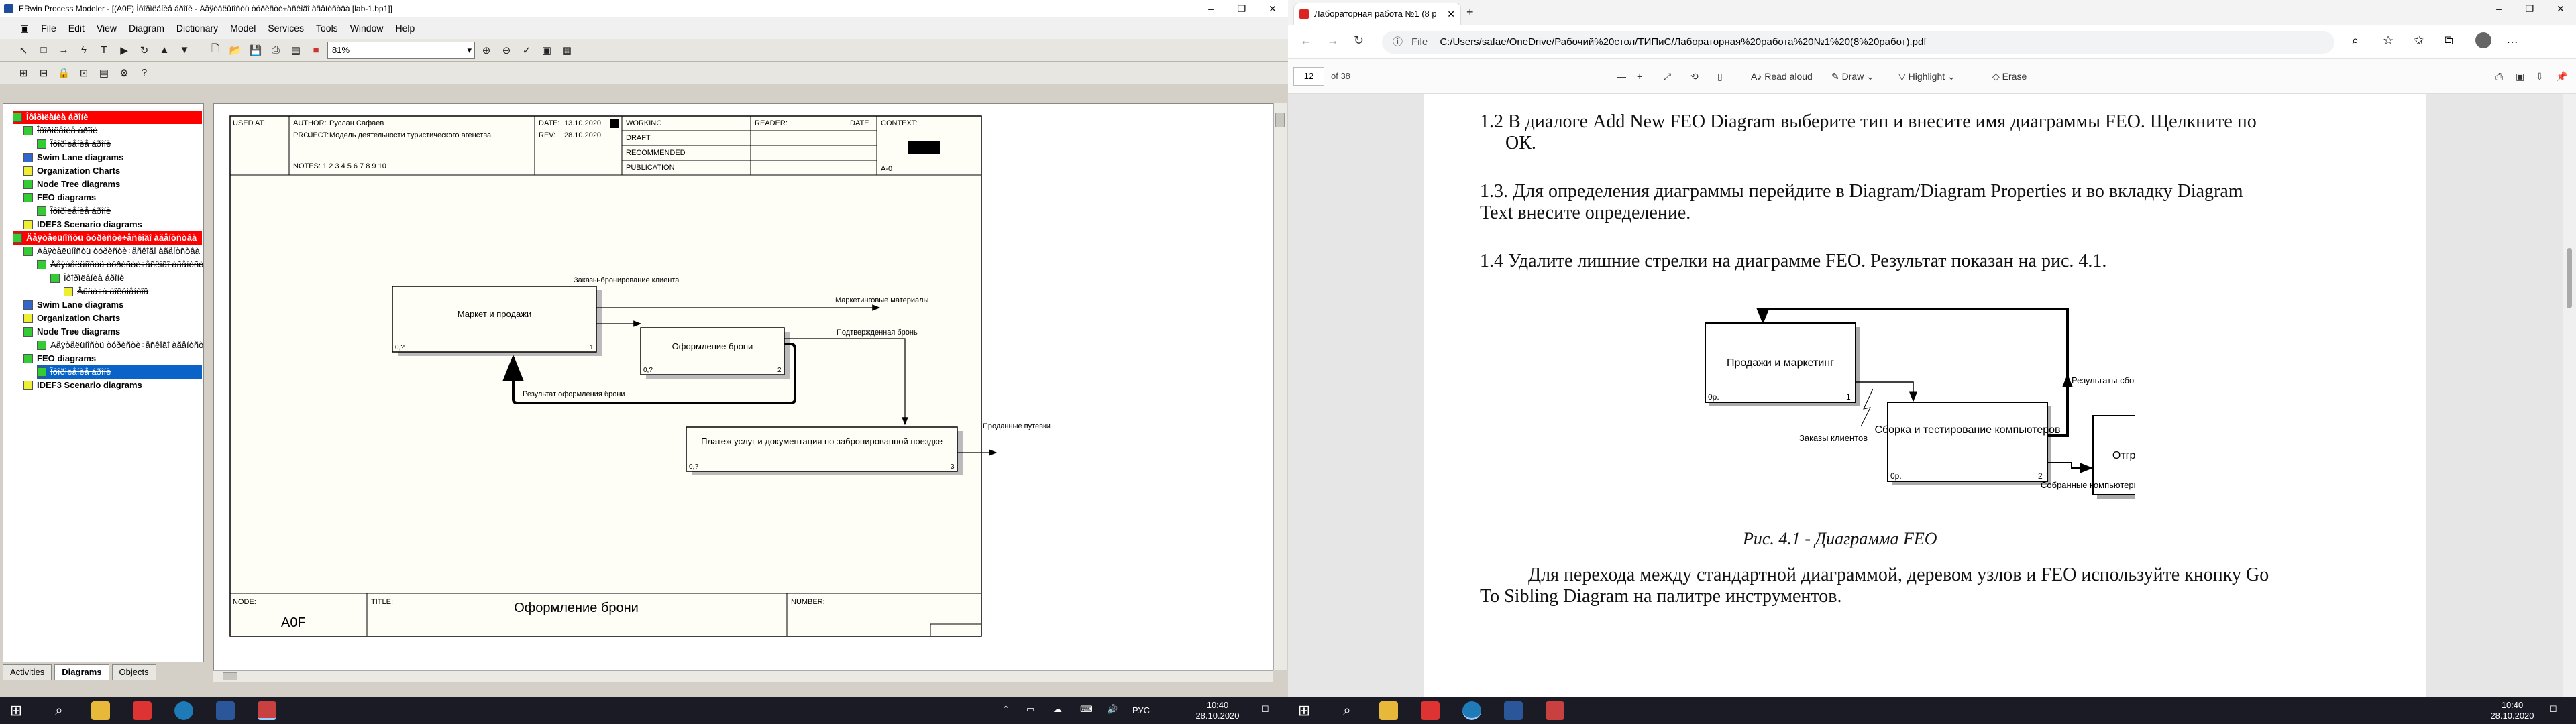  Describe the element at coordinates (84, 73) in the screenshot. I see `mart-merge-icon: ⊡` at that location.